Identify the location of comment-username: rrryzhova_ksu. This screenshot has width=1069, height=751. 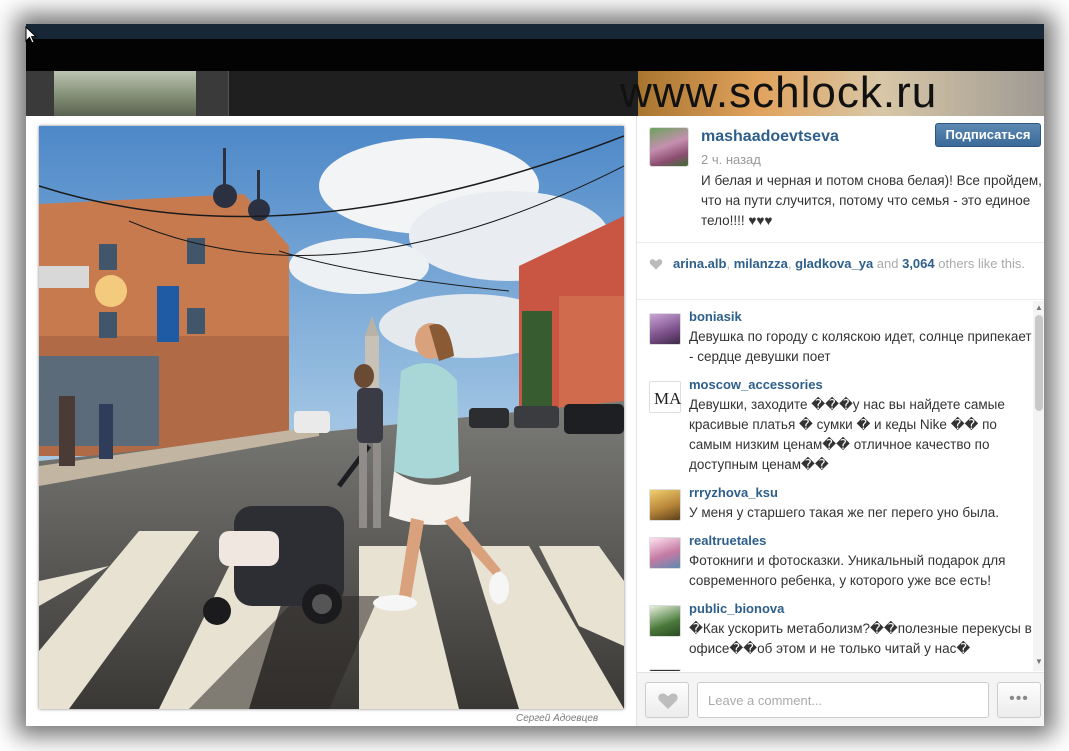
(733, 492).